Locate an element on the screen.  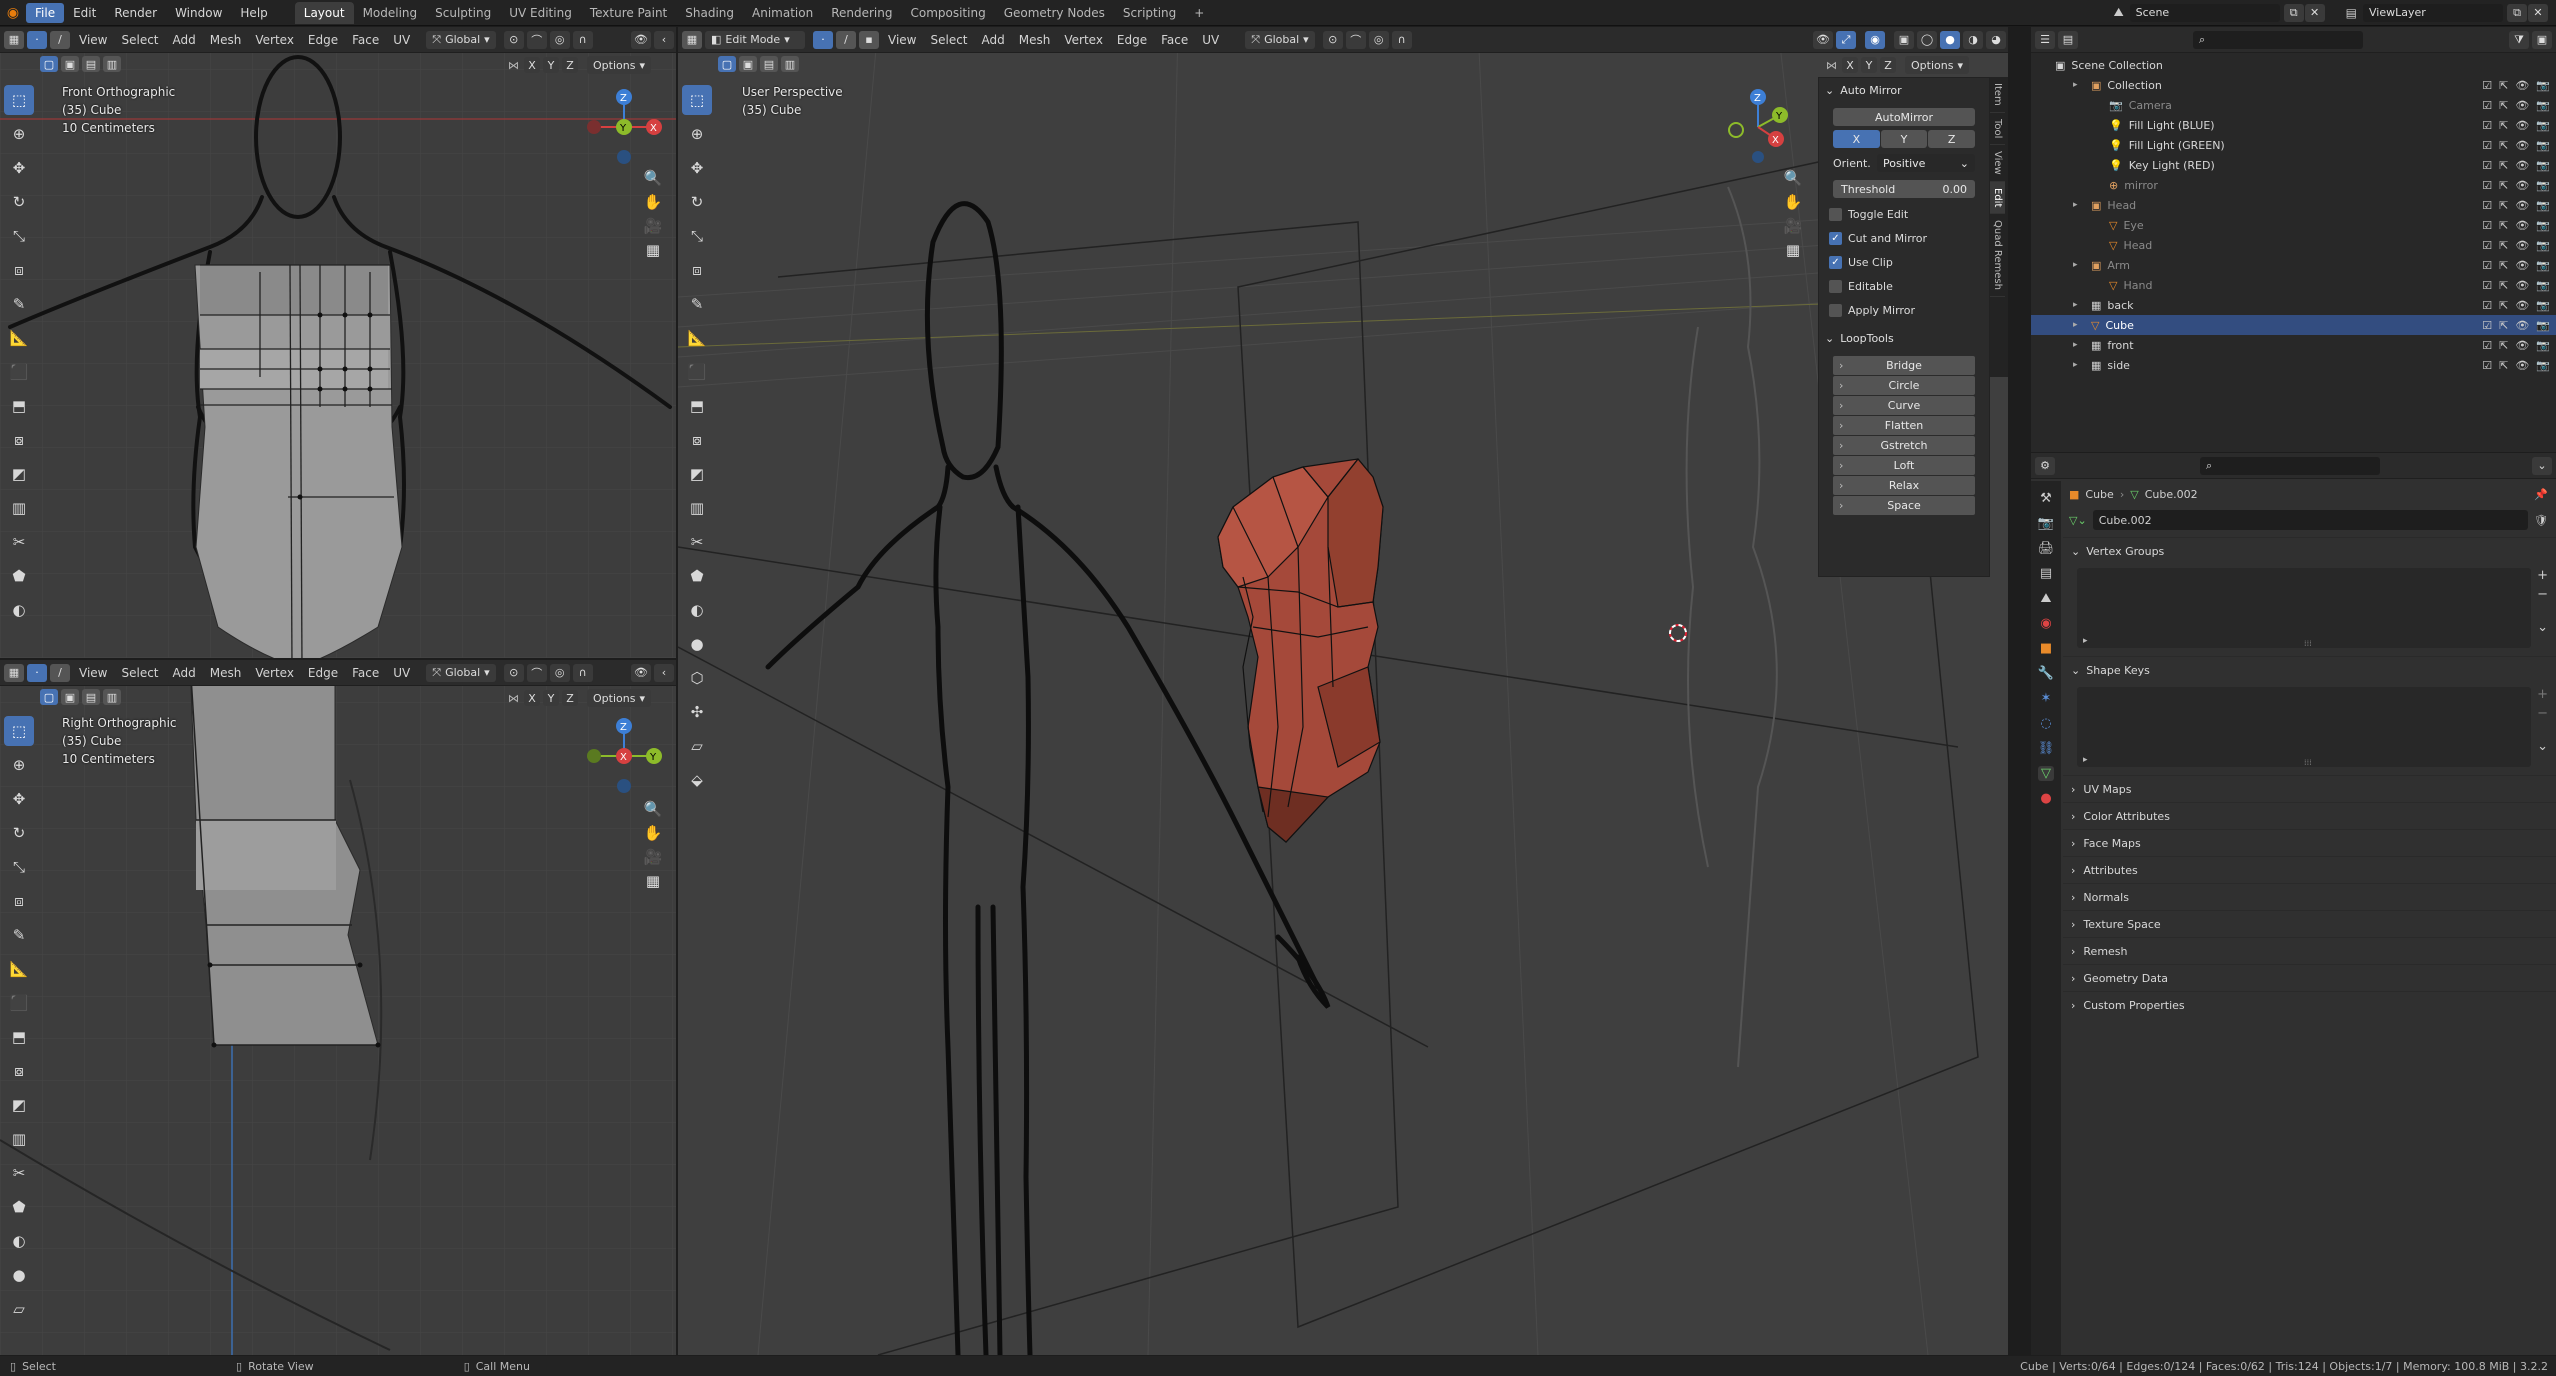
annotate-tool: ✎ is located at coordinates (19, 304).